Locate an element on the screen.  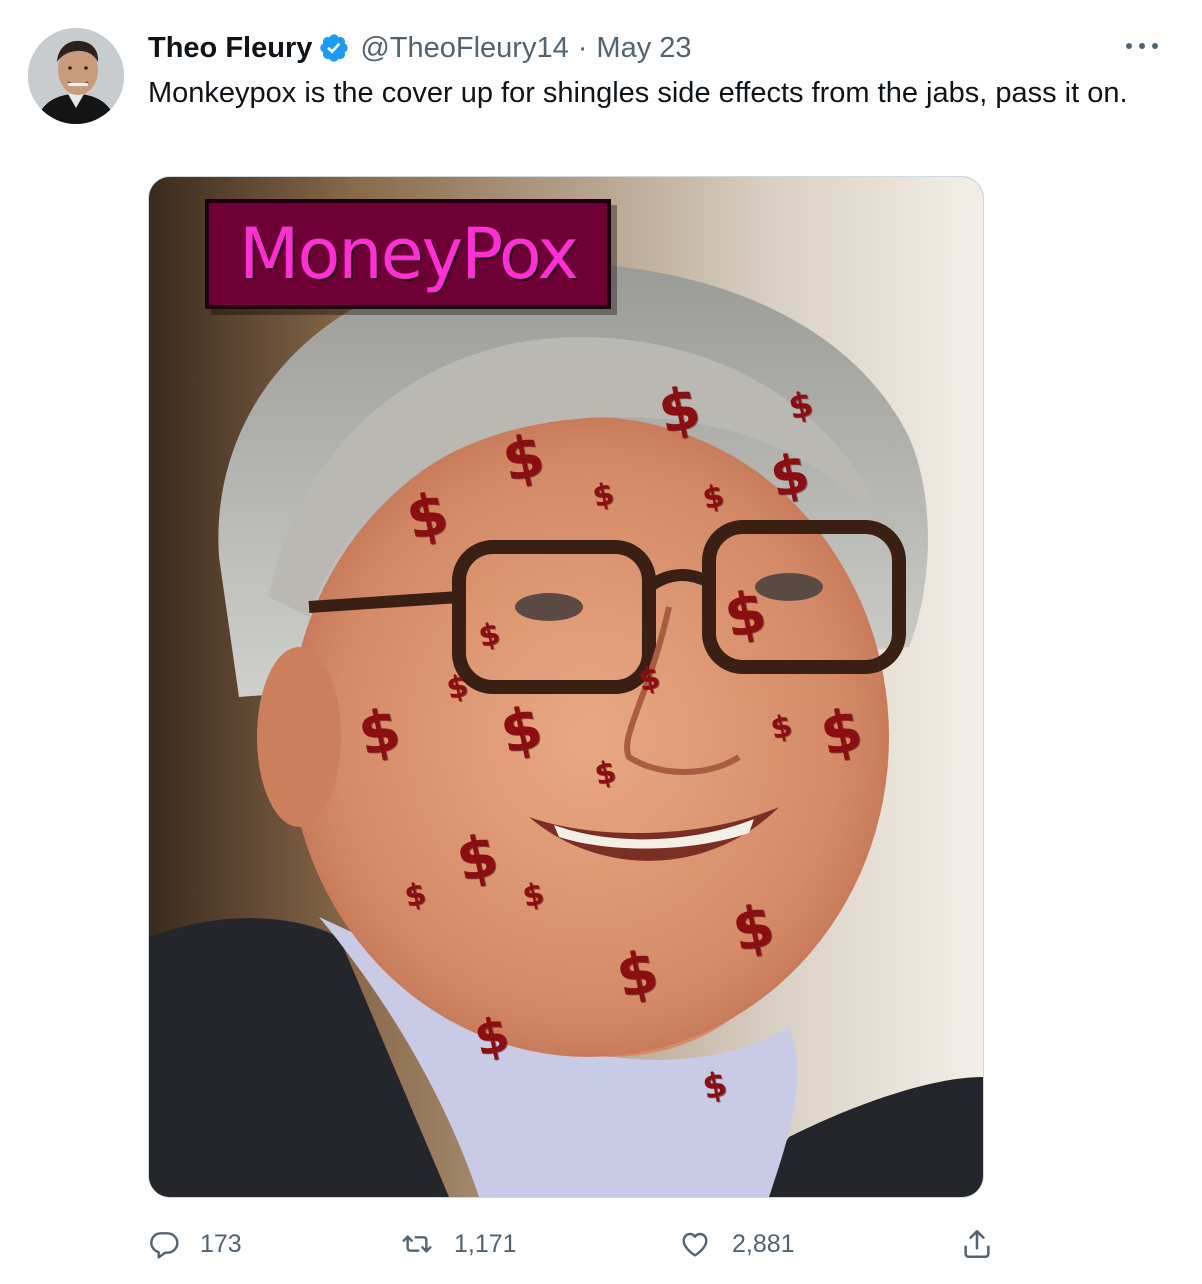
like-button: 2,881 is located at coordinates (736, 1244).